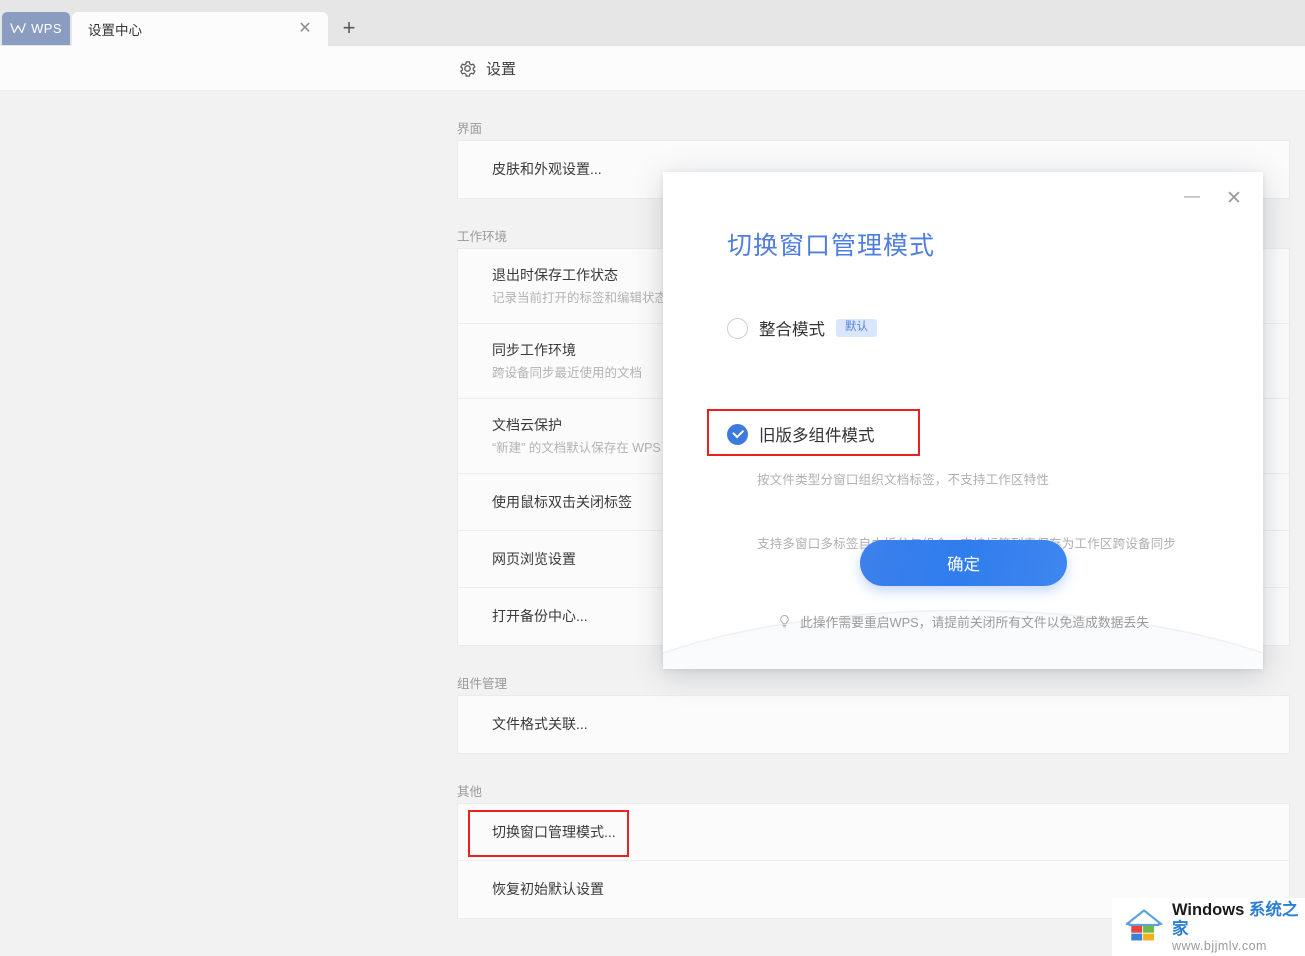 This screenshot has width=1305, height=956. What do you see at coordinates (482, 684) in the screenshot?
I see `group-label-components: 组件管理` at bounding box center [482, 684].